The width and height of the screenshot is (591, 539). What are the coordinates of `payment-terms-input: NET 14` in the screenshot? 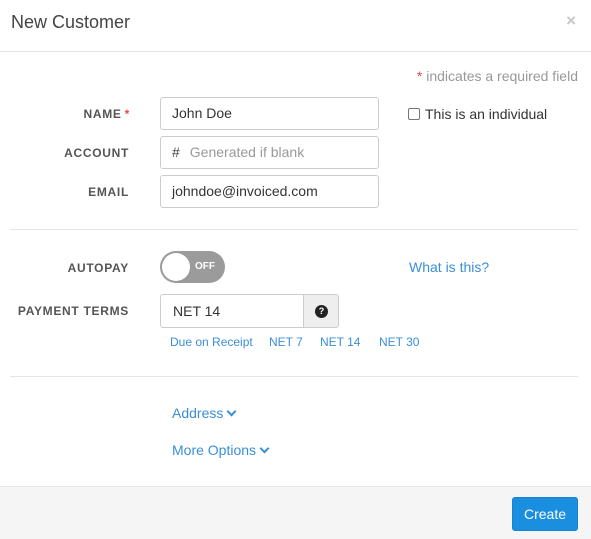 It's located at (232, 311).